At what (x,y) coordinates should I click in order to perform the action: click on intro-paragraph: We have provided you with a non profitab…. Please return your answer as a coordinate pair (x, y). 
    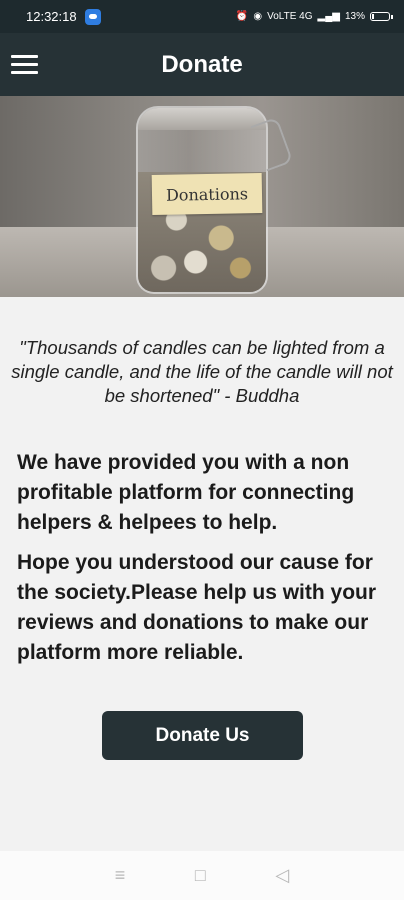
    Looking at the image, I should click on (186, 492).